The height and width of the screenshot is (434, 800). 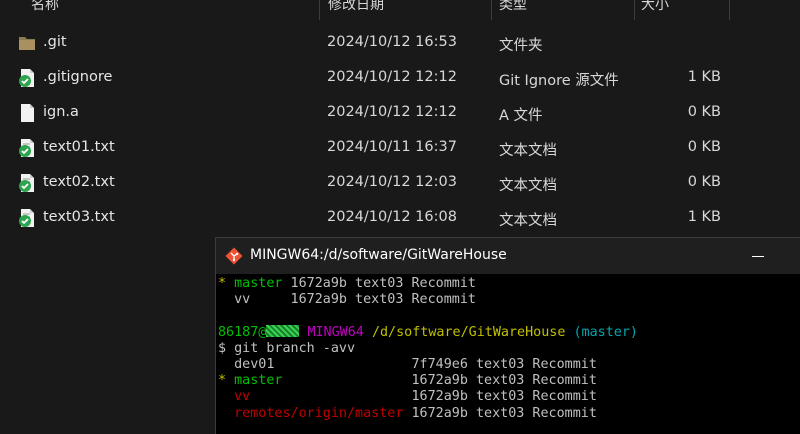 I want to click on file-date: 2024/10/11 16:37, so click(x=392, y=147).